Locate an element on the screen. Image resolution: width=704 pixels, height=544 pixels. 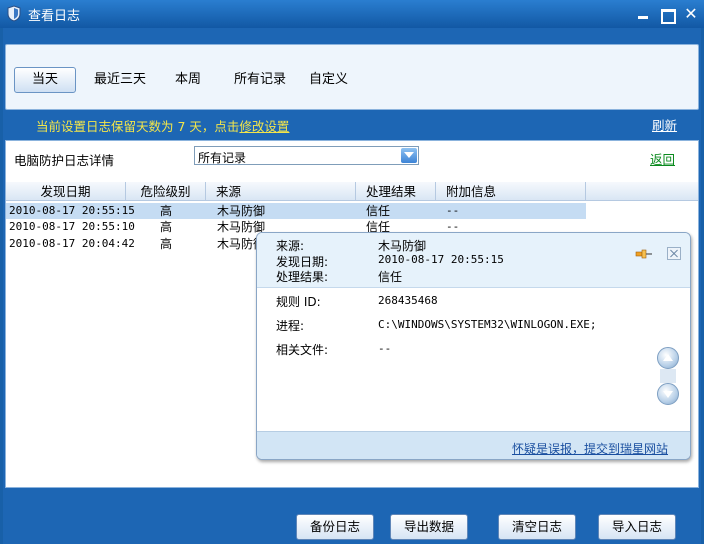
tab-last-three-days: 最近三天 is located at coordinates (120, 80).